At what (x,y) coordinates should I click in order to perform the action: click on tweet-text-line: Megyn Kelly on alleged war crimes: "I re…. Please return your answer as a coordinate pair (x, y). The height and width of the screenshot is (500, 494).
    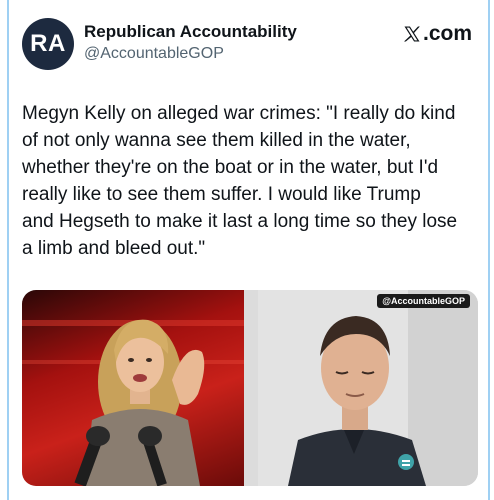
    Looking at the image, I should click on (239, 113).